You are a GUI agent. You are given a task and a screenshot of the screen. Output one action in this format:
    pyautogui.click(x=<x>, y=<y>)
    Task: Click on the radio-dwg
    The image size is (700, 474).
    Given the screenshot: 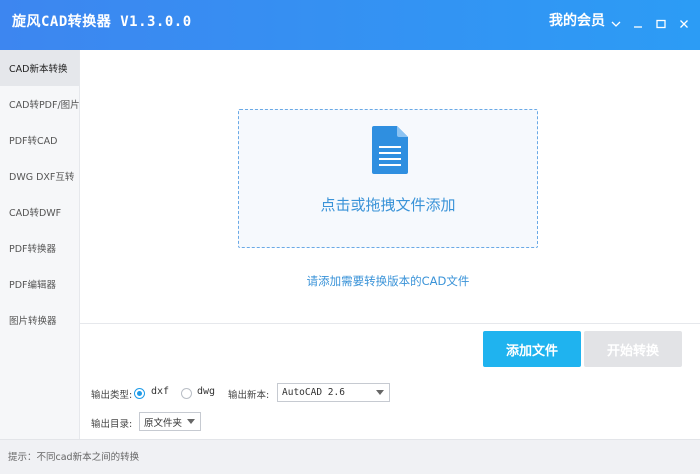 What is the action you would take?
    pyautogui.click(x=186, y=393)
    